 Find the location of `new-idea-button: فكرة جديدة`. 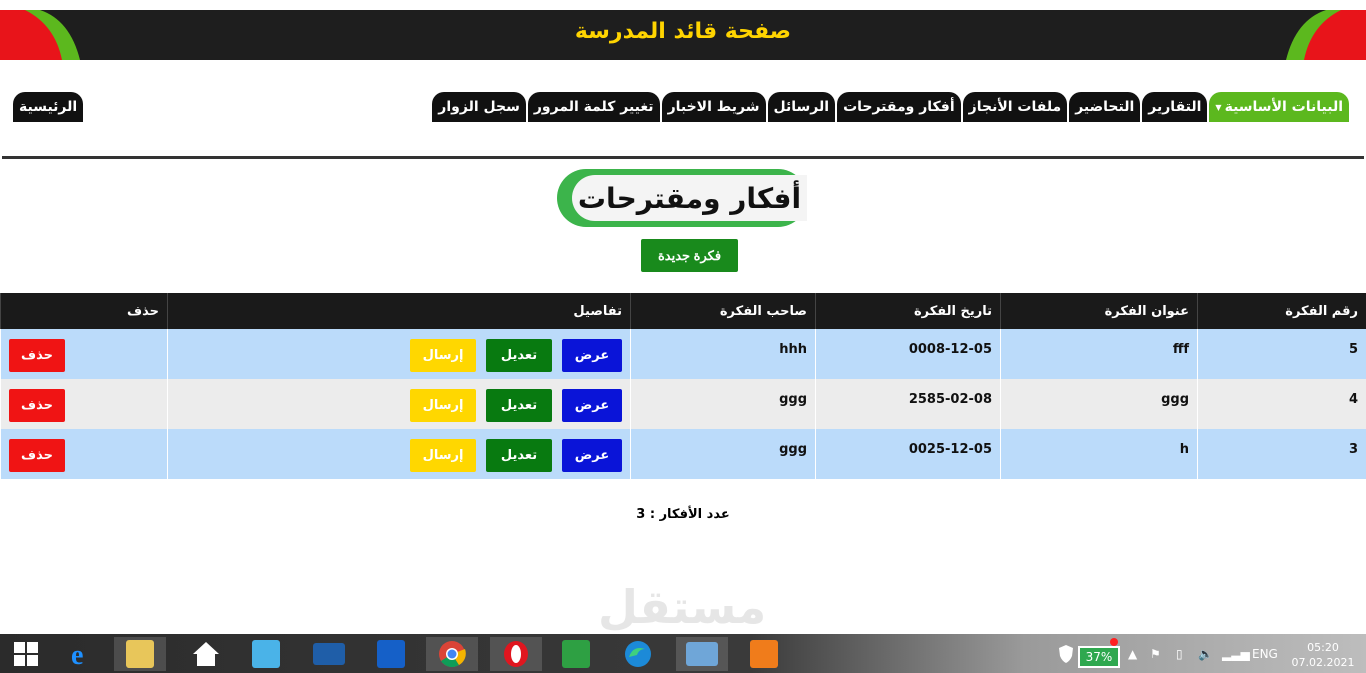

new-idea-button: فكرة جديدة is located at coordinates (689, 255).